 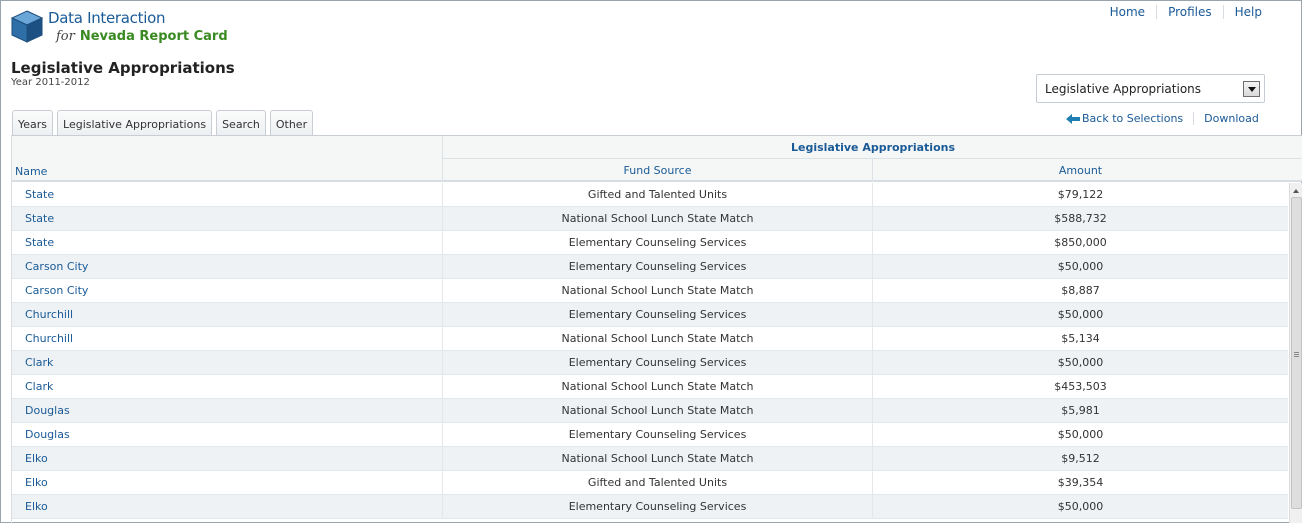 I want to click on tab-other: Other, so click(x=291, y=123).